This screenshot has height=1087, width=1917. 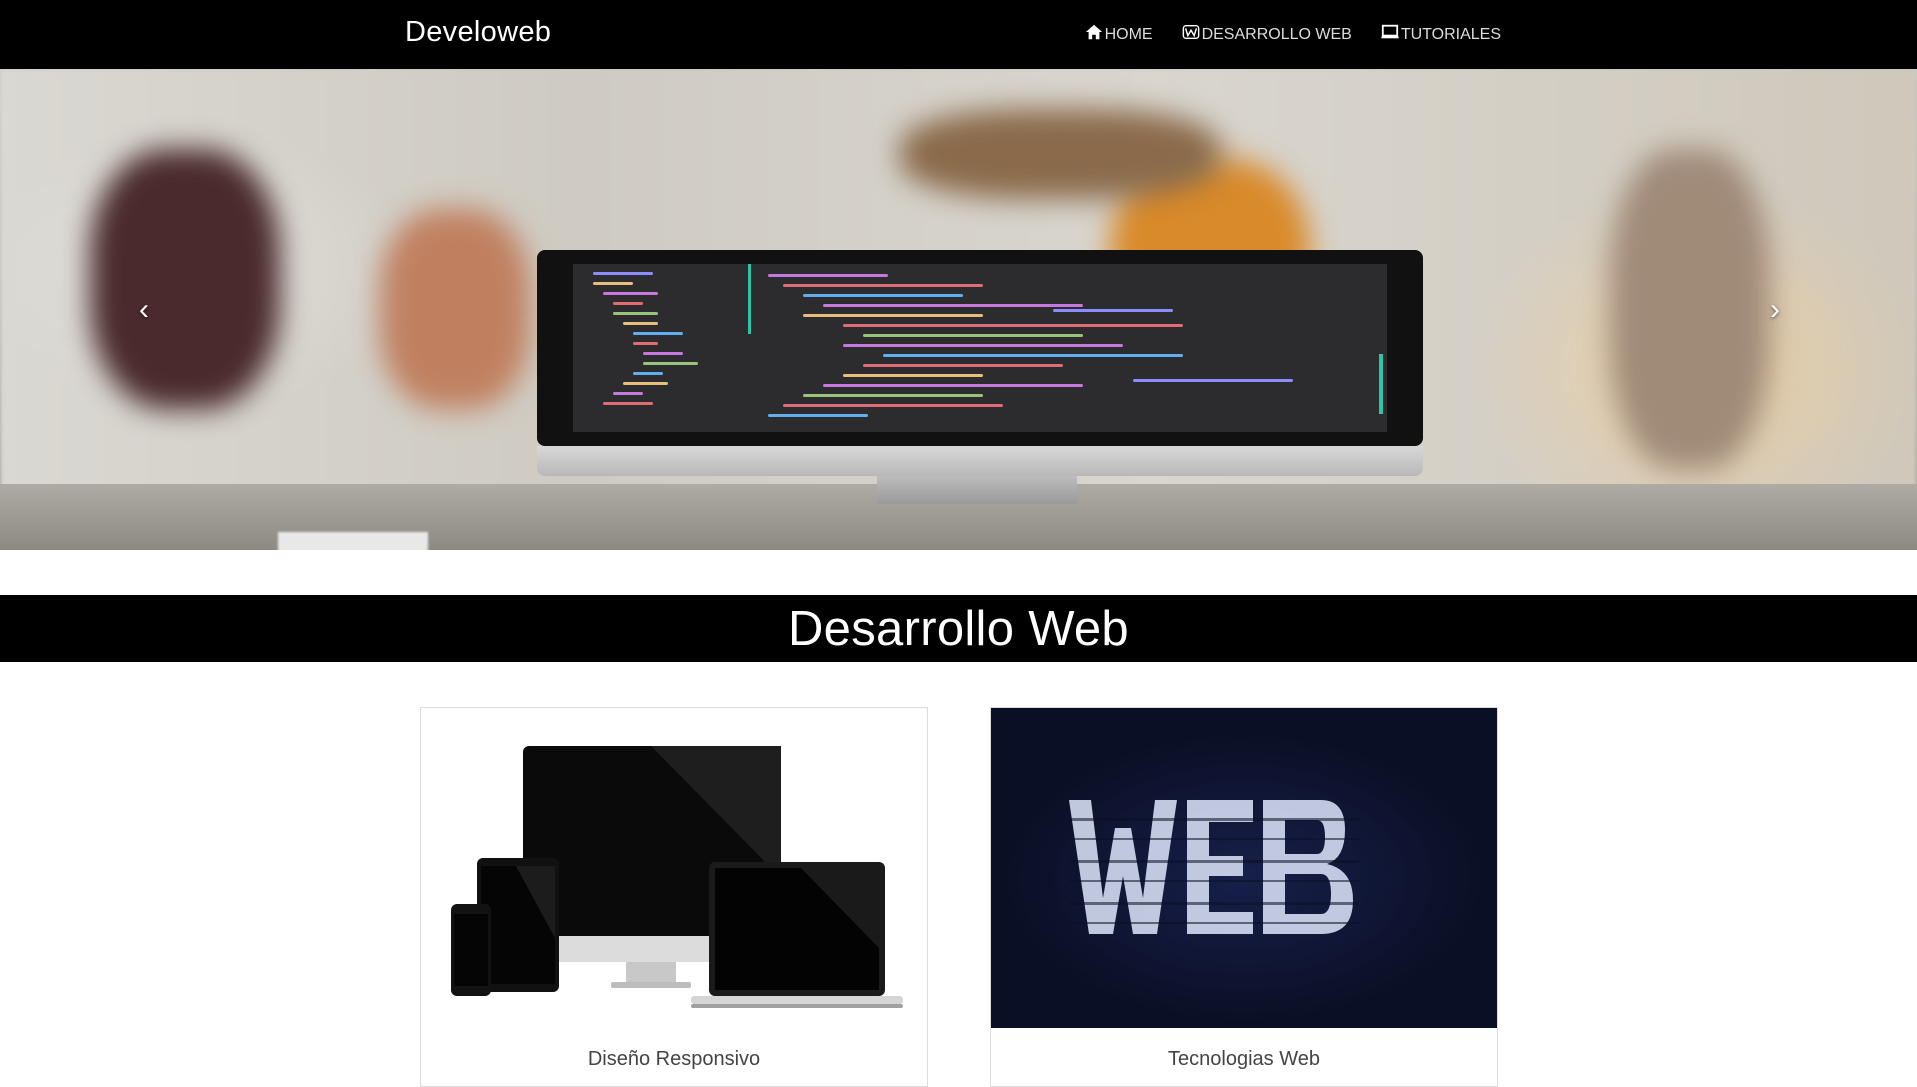 I want to click on card-caption: Tecnologias Web, so click(x=1244, y=1059).